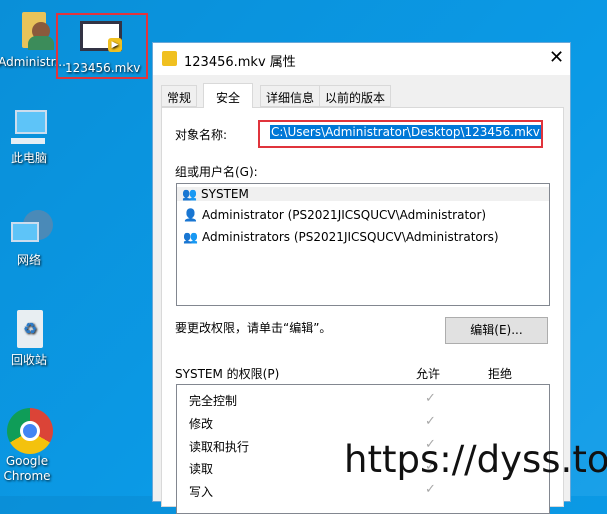  Describe the element at coordinates (475, 459) in the screenshot. I see `watermark: https://dyss.top` at that location.